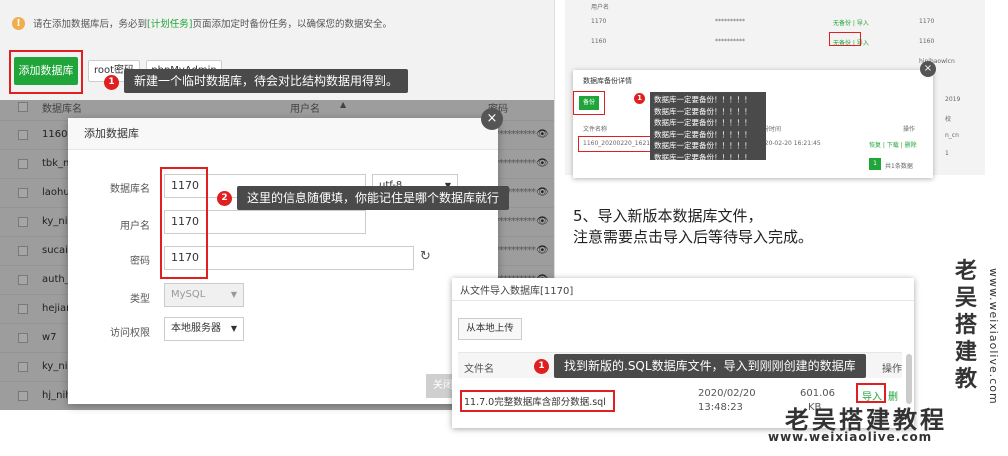 The height and width of the screenshot is (456, 1008). I want to click on step-badge-2: 2, so click(224, 198).